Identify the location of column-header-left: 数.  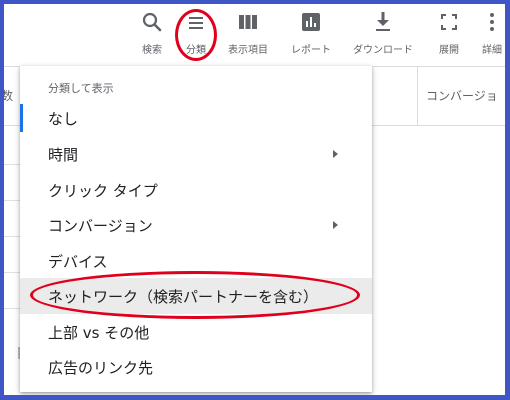
(8, 95).